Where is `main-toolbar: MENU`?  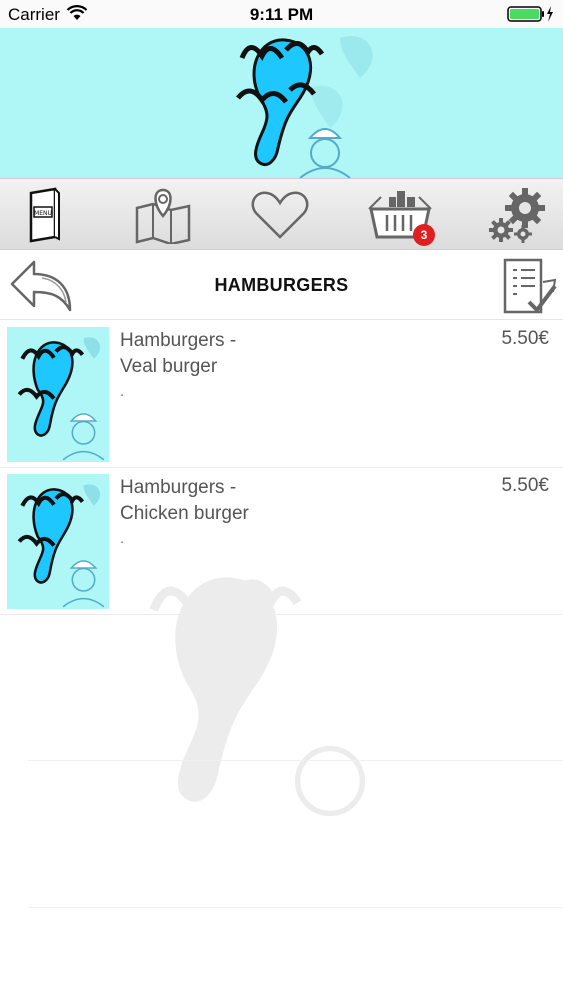 main-toolbar: MENU is located at coordinates (281, 214).